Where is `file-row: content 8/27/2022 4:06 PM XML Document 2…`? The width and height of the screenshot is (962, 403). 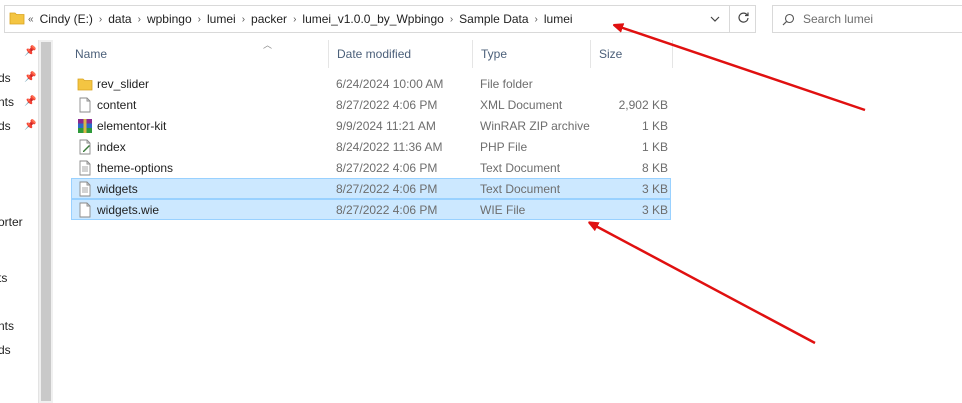
file-row: content 8/27/2022 4:06 PM XML Document 2… is located at coordinates (371, 104).